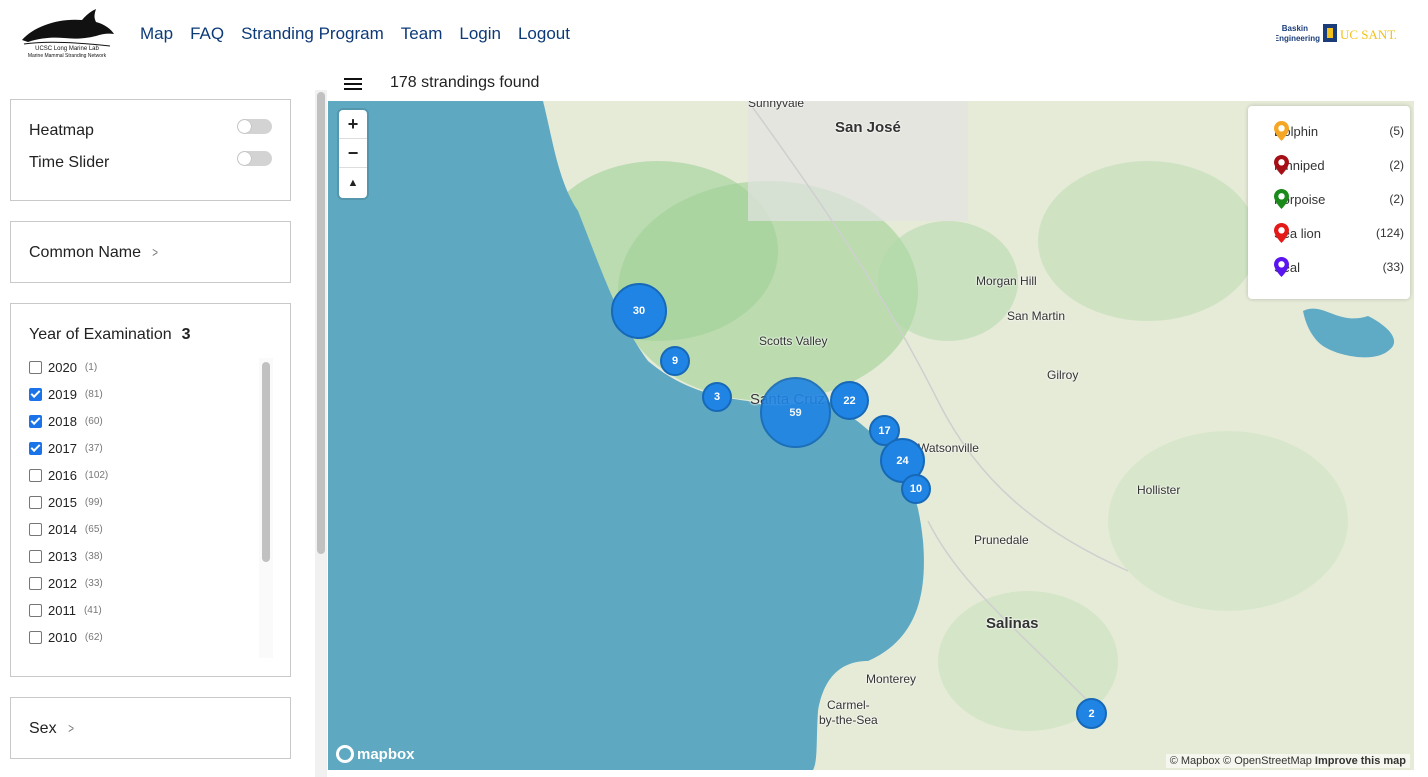 This screenshot has width=1428, height=777. What do you see at coordinates (639, 311) in the screenshot?
I see `cluster-marker: 30` at bounding box center [639, 311].